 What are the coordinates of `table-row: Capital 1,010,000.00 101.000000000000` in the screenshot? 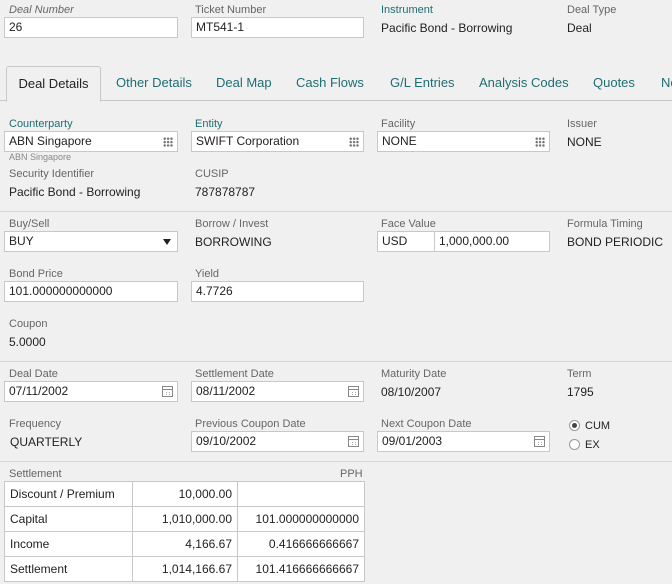 It's located at (184, 519).